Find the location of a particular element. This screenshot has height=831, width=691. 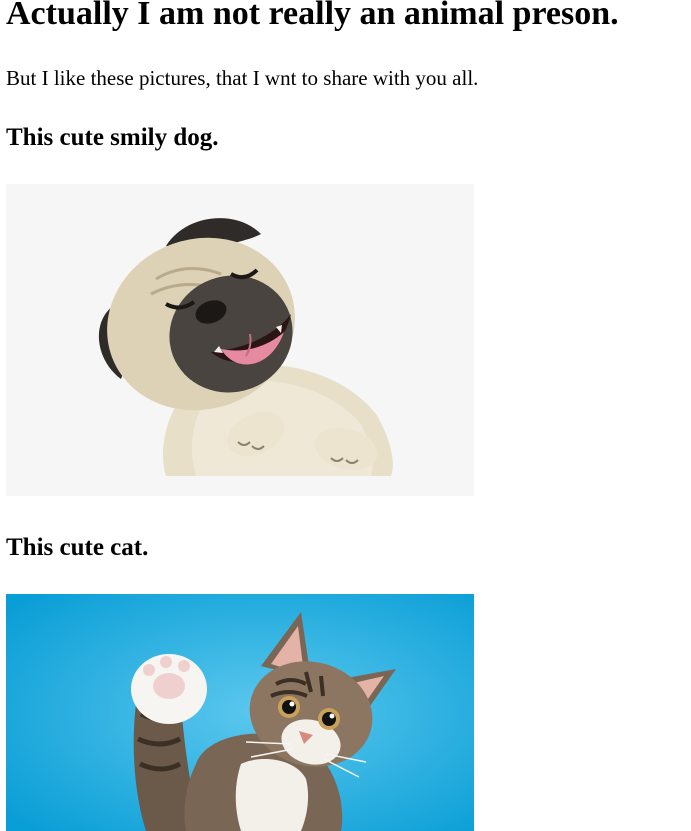

dog-section-heading: This cute smily dog. is located at coordinates (112, 137).